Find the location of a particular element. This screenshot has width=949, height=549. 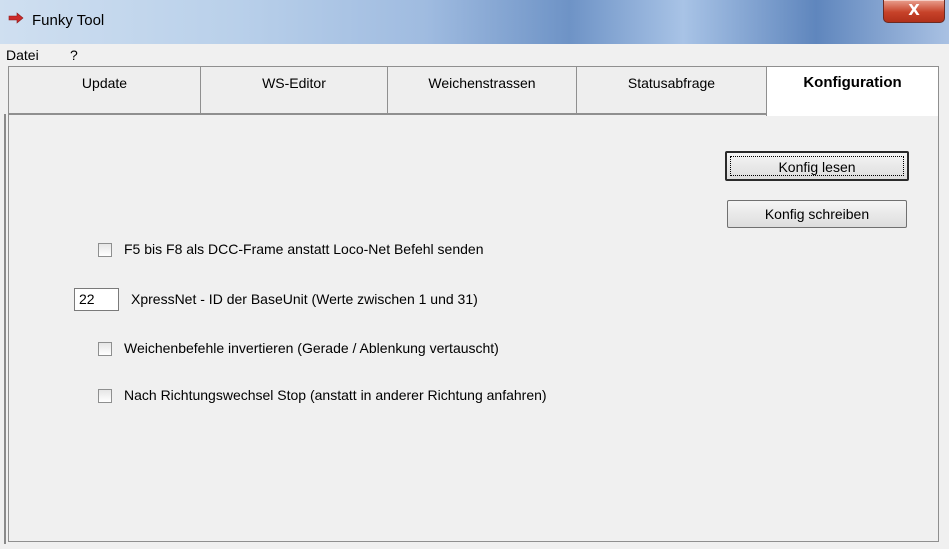

read-config-label: Konfig lesen is located at coordinates (817, 166).